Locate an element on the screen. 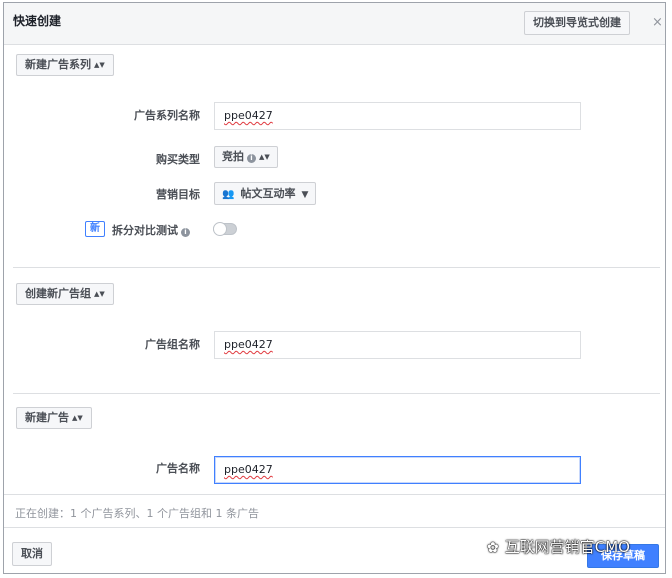 The height and width of the screenshot is (578, 672). creation-summary: 正在创建：1 个广告系列、1 个广告组和 1 条广告 is located at coordinates (137, 513).